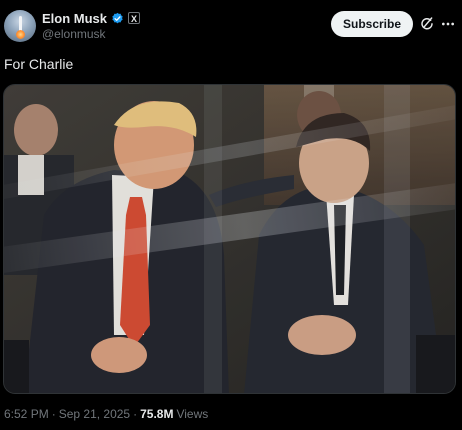 The height and width of the screenshot is (430, 462). Describe the element at coordinates (156, 414) in the screenshot. I see `views-count: 75.8M` at that location.